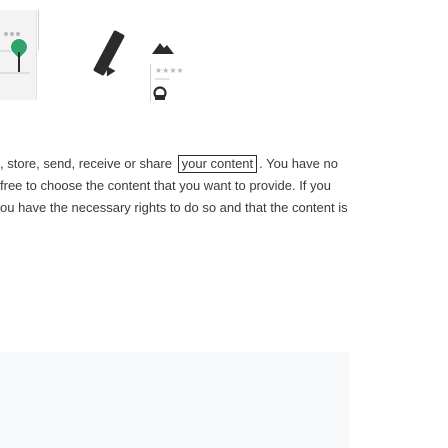 The height and width of the screenshot is (448, 448). Describe the element at coordinates (109, 72) in the screenshot. I see `pen-tip-icon` at that location.